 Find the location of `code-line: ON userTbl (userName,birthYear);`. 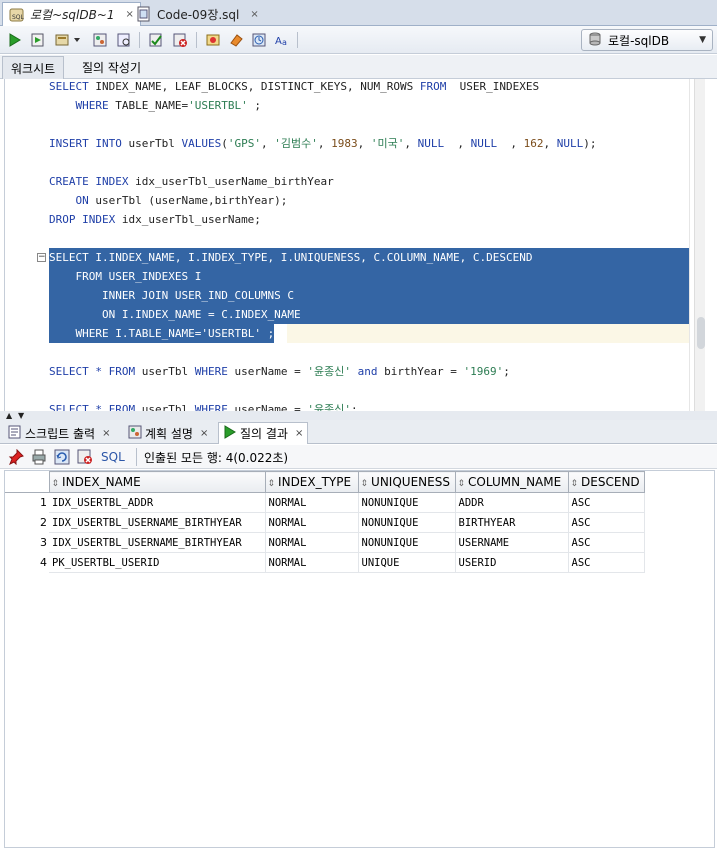

code-line: ON userTbl (userName,birthYear); is located at coordinates (168, 200).